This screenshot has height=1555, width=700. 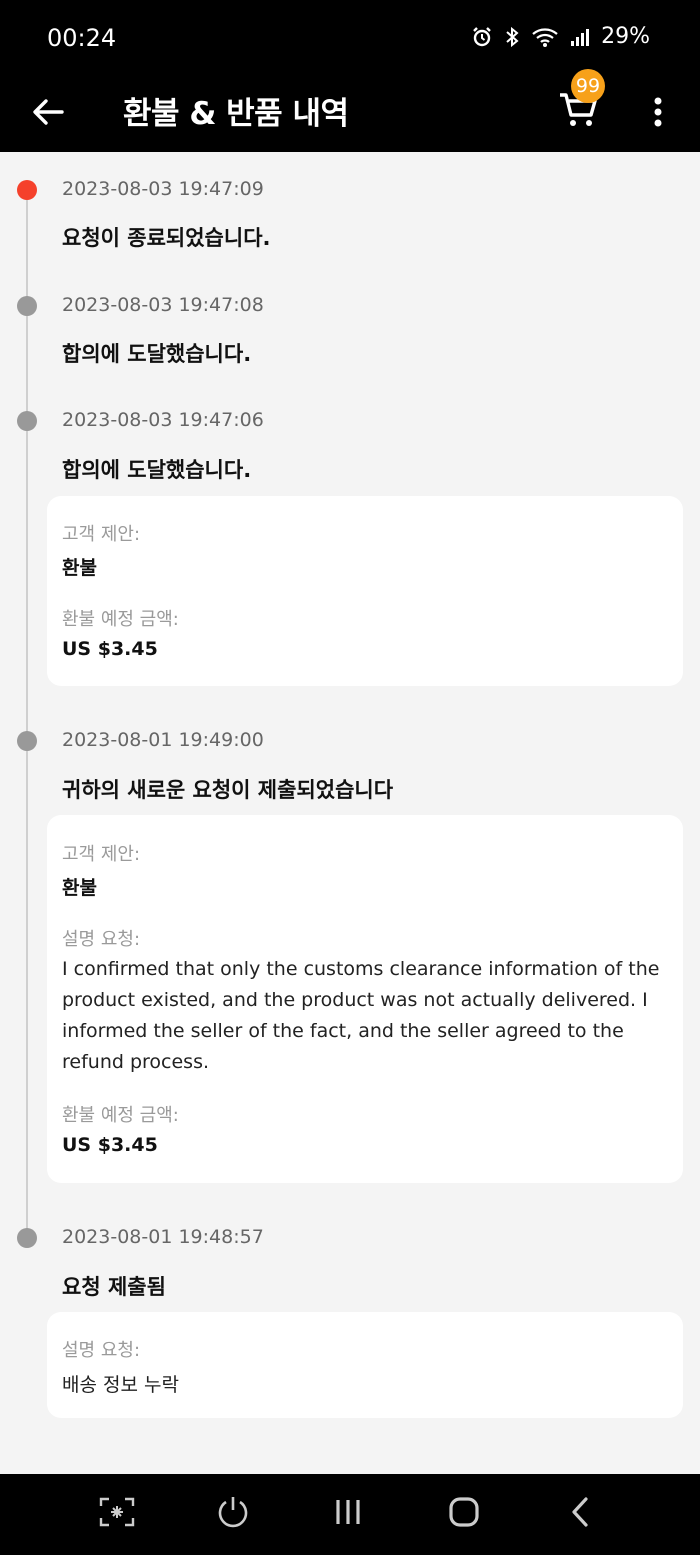 What do you see at coordinates (545, 37) in the screenshot?
I see `wifi-icon` at bounding box center [545, 37].